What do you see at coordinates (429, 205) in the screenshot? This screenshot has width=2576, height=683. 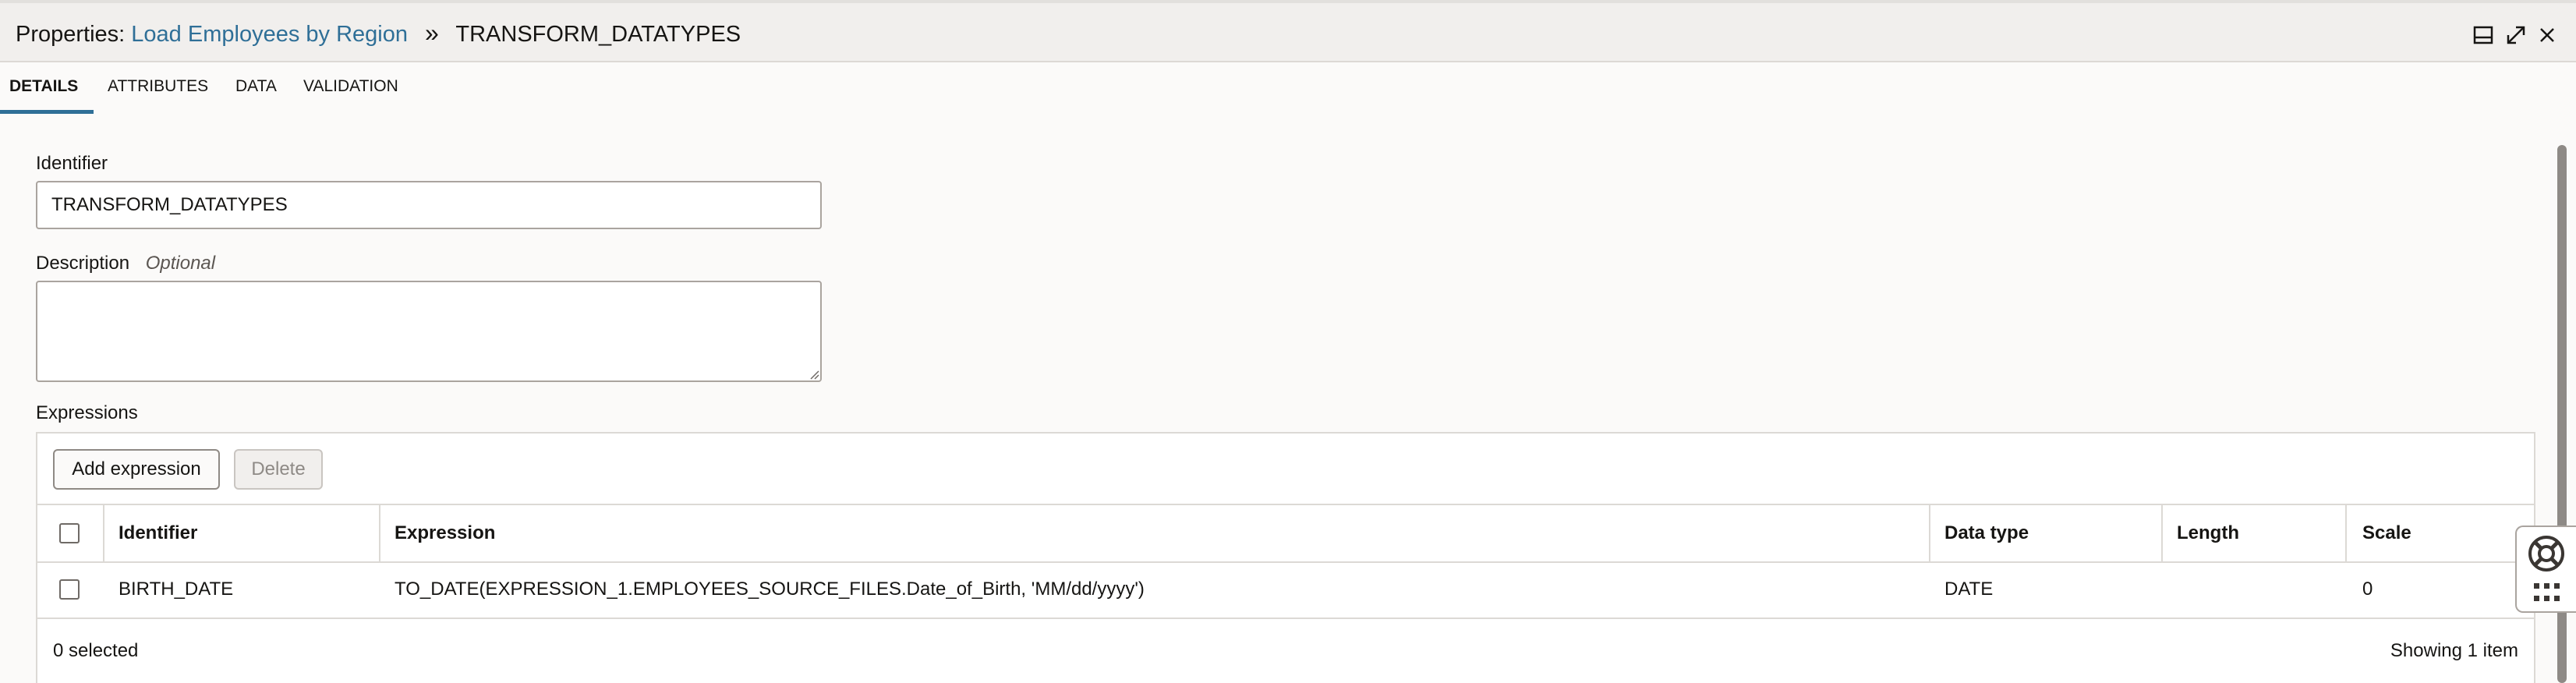 I see `identifier-input` at bounding box center [429, 205].